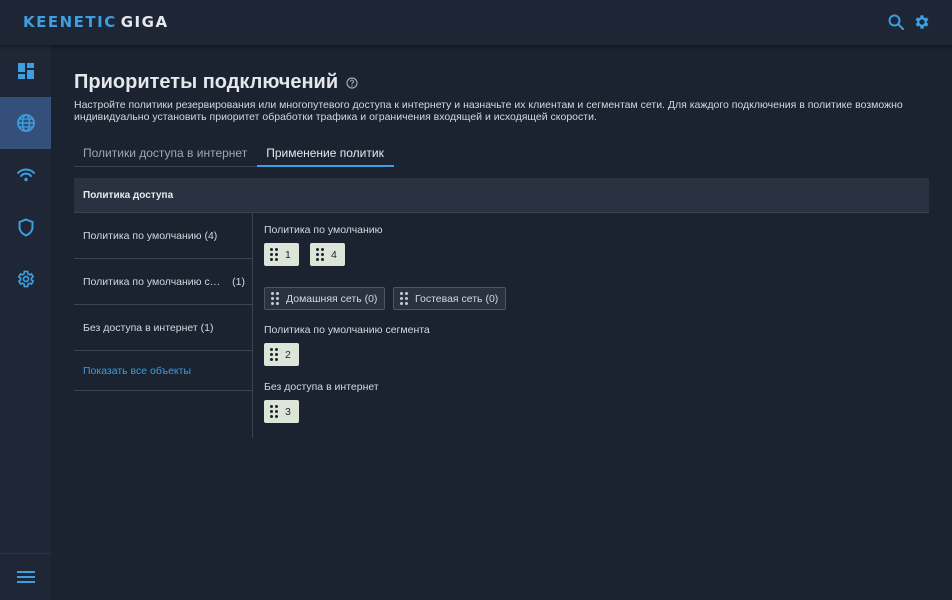 The width and height of the screenshot is (952, 600). What do you see at coordinates (476, 22) in the screenshot?
I see `top-bar: KEENETIC GIGA` at bounding box center [476, 22].